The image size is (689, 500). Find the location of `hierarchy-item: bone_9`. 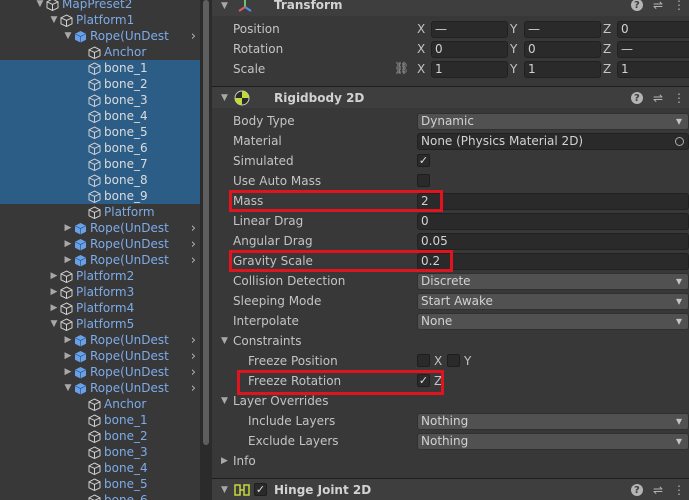

hierarchy-item: bone_9 is located at coordinates (100, 196).